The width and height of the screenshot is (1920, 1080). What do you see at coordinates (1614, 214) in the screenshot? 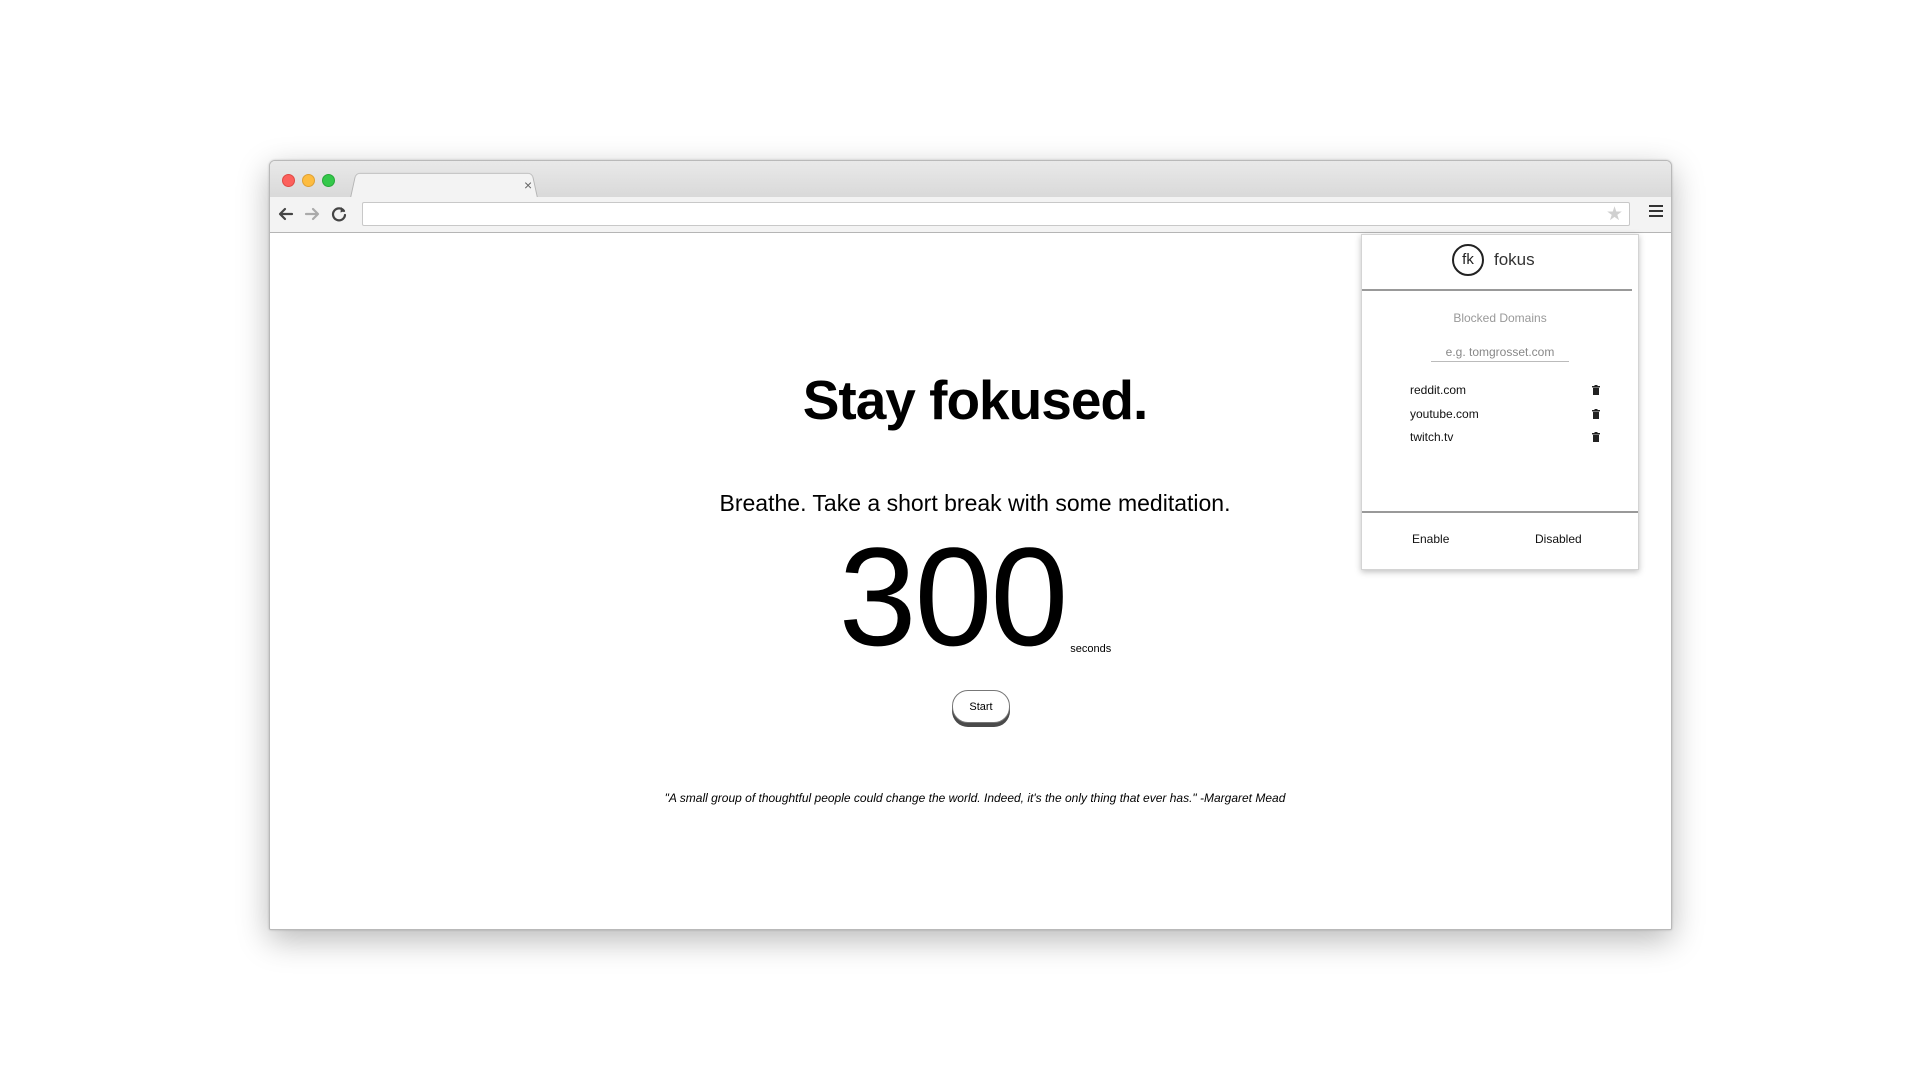
I see `star-icon: ★` at bounding box center [1614, 214].